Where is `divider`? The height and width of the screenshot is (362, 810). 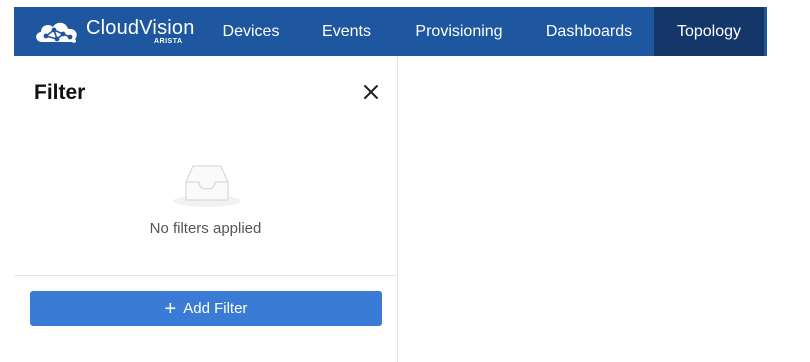 divider is located at coordinates (205, 275).